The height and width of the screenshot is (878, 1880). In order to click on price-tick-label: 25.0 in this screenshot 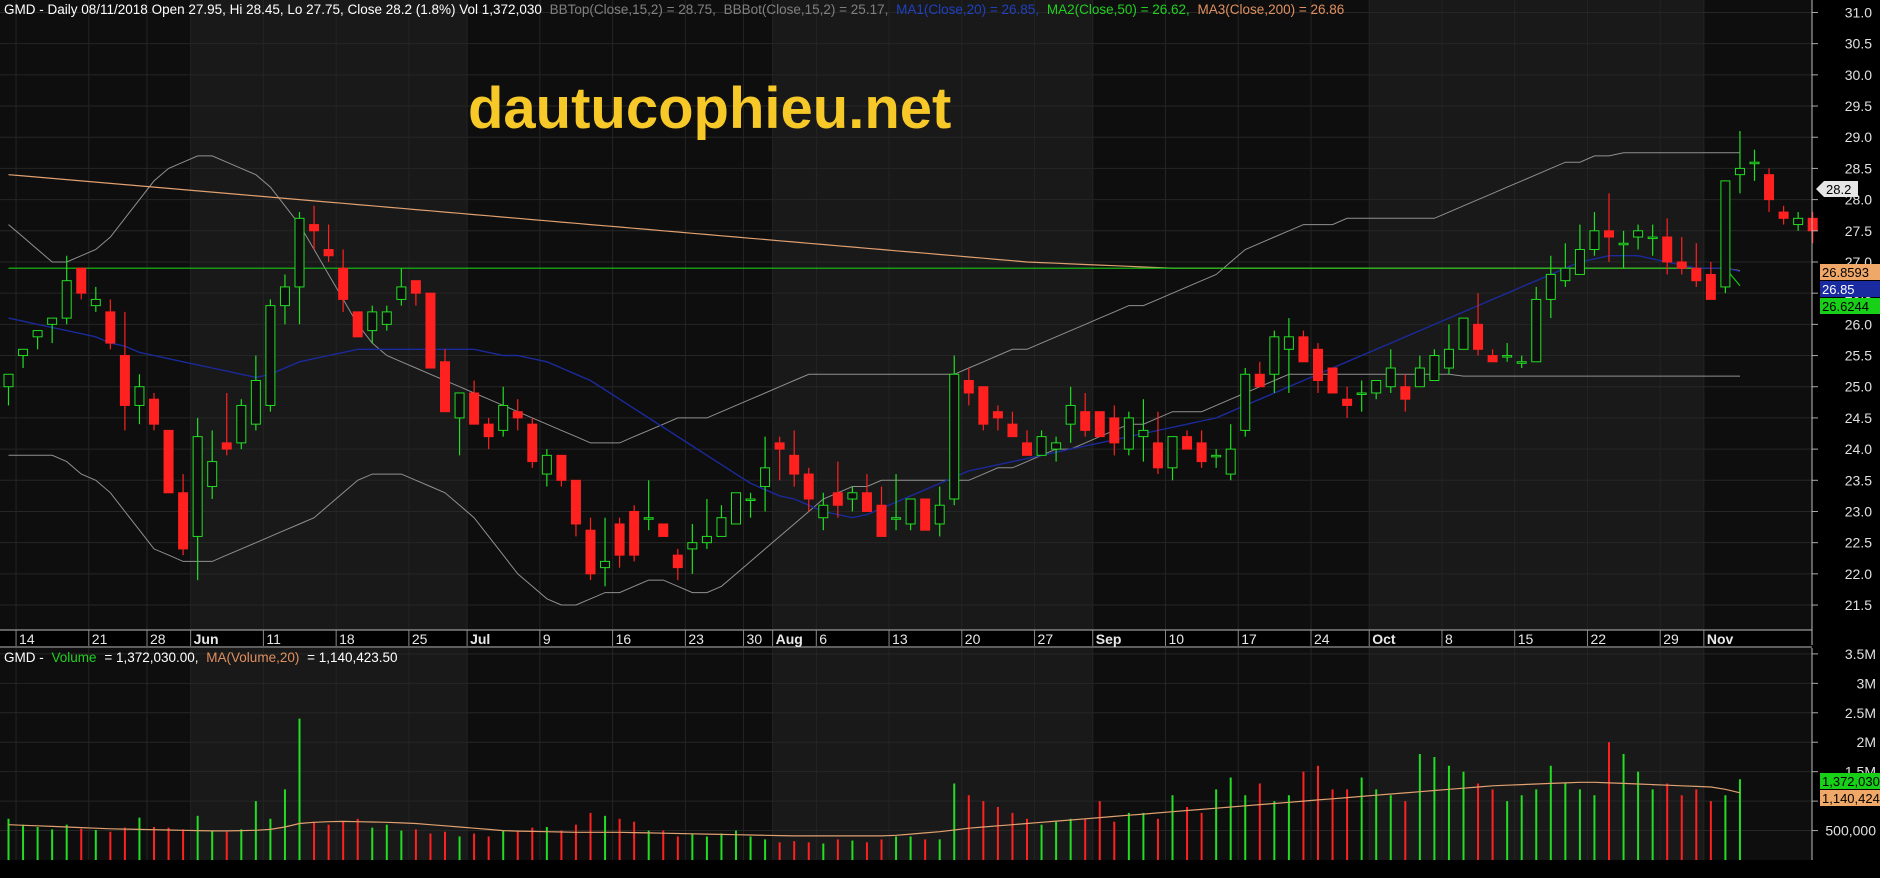, I will do `click(1858, 387)`.